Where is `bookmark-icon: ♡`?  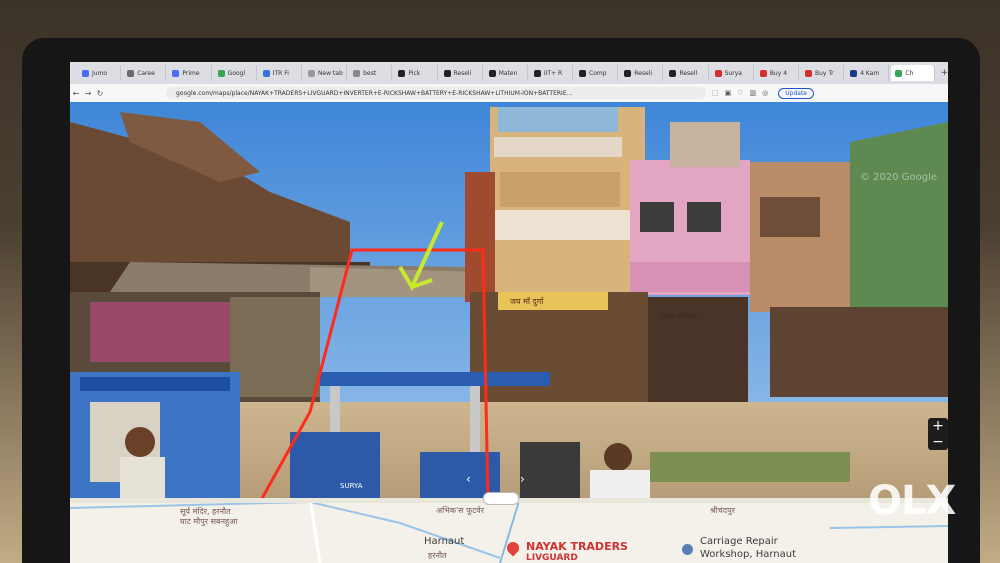 bookmark-icon: ♡ is located at coordinates (740, 93).